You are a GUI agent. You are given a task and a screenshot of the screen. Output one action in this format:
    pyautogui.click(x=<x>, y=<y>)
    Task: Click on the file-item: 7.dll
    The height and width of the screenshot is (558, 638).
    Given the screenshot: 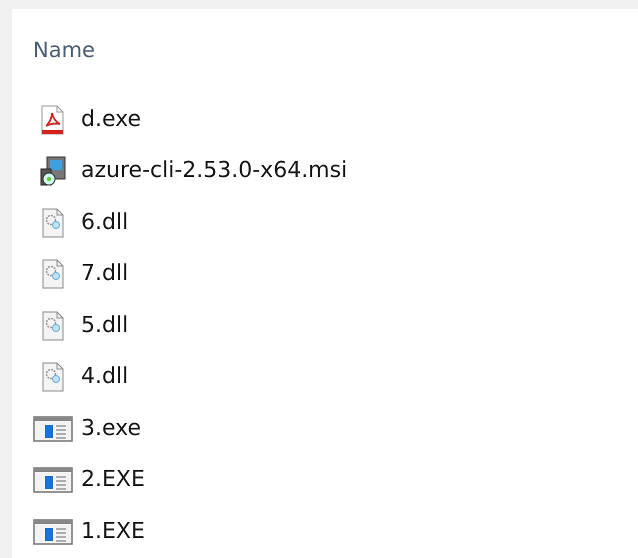 What is the action you would take?
    pyautogui.click(x=84, y=274)
    